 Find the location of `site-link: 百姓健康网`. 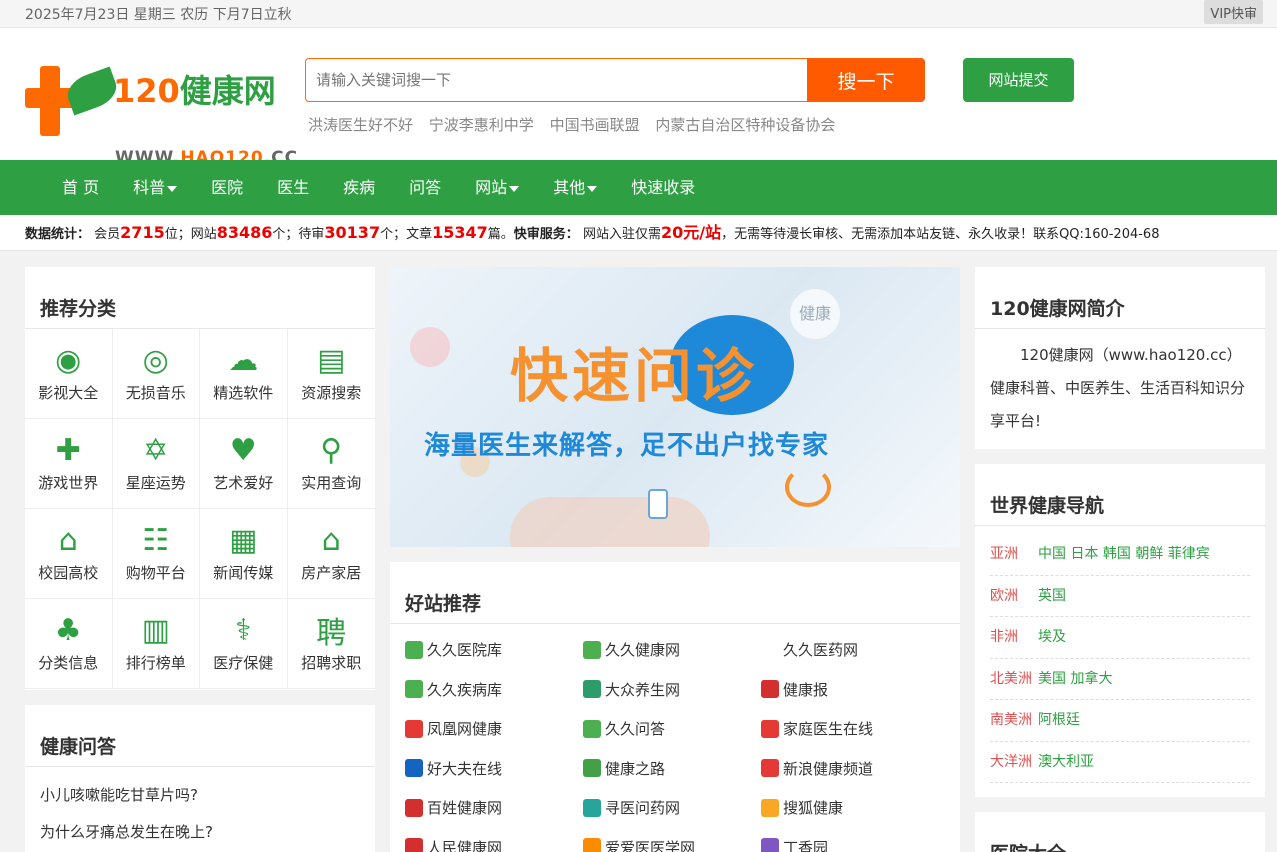

site-link: 百姓健康网 is located at coordinates (494, 802).